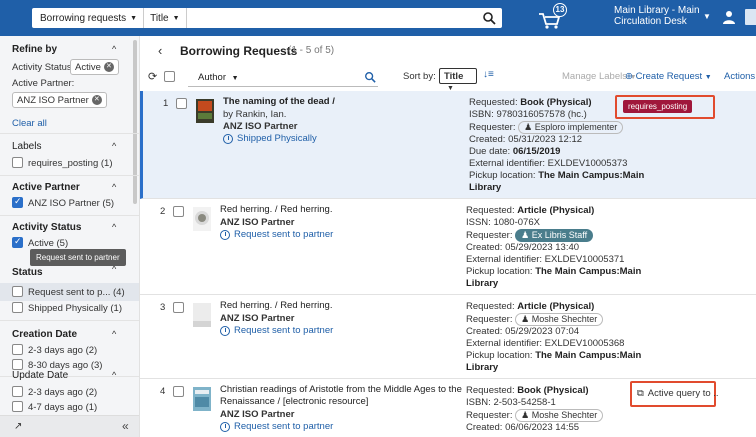 The height and width of the screenshot is (437, 756). Describe the element at coordinates (750, 17) in the screenshot. I see `clipboard-icon` at that location.